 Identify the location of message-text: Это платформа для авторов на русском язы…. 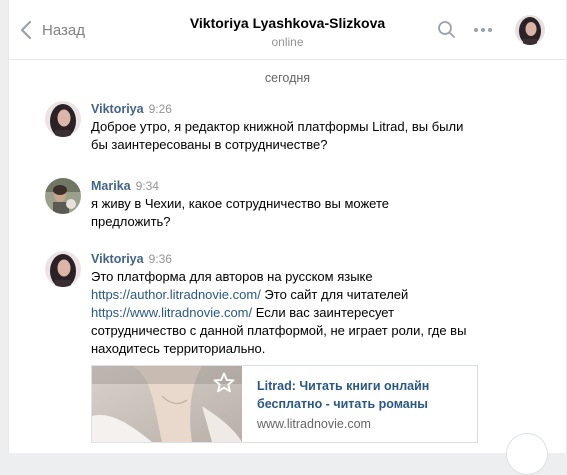
(301, 313).